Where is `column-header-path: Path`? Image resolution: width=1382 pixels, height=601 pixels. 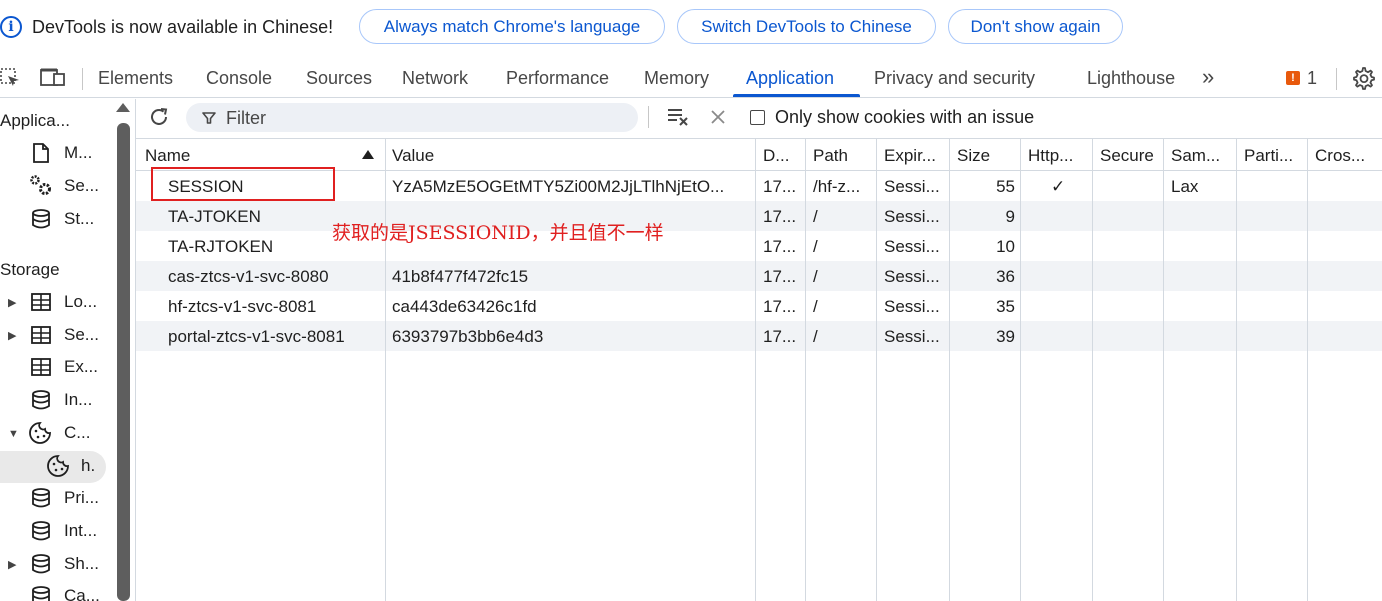 column-header-path: Path is located at coordinates (830, 156).